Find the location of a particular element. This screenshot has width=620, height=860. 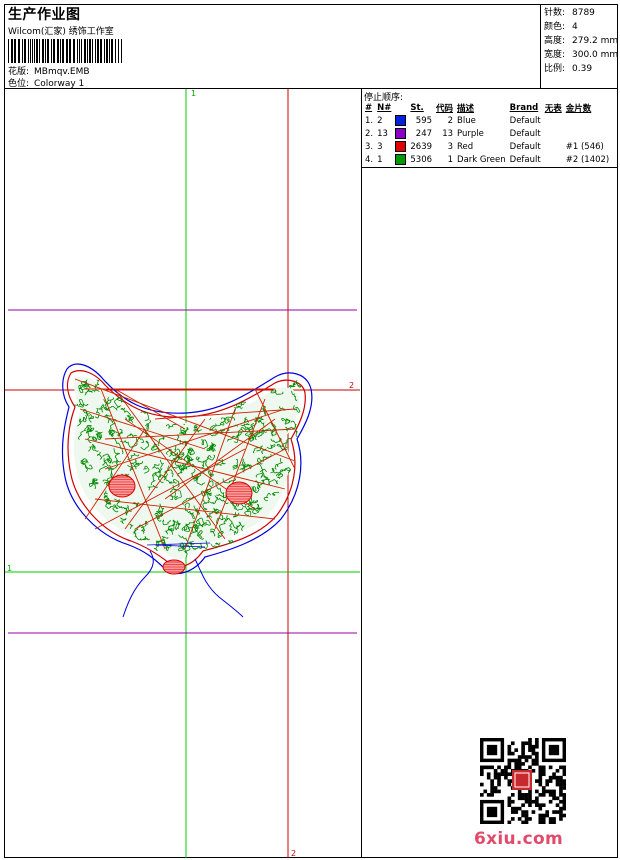

marker-right: 2 is located at coordinates (351, 385).